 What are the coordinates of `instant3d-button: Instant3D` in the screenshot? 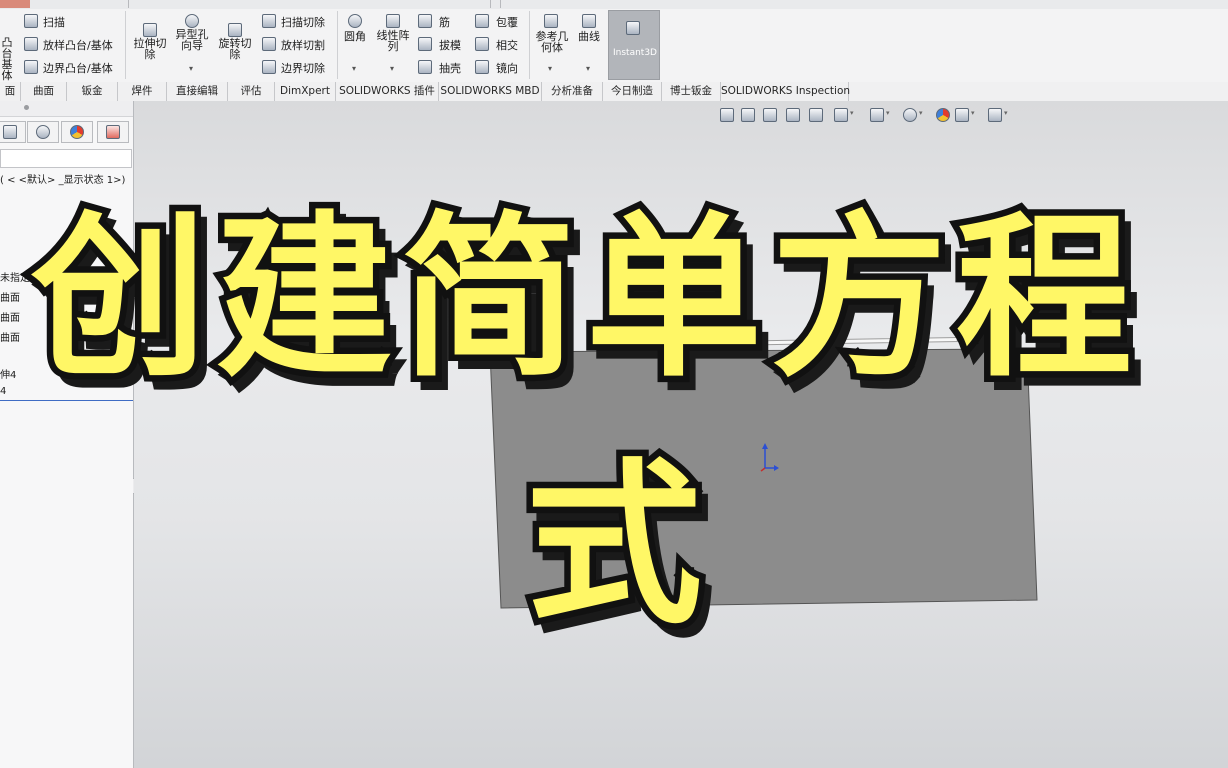 It's located at (634, 45).